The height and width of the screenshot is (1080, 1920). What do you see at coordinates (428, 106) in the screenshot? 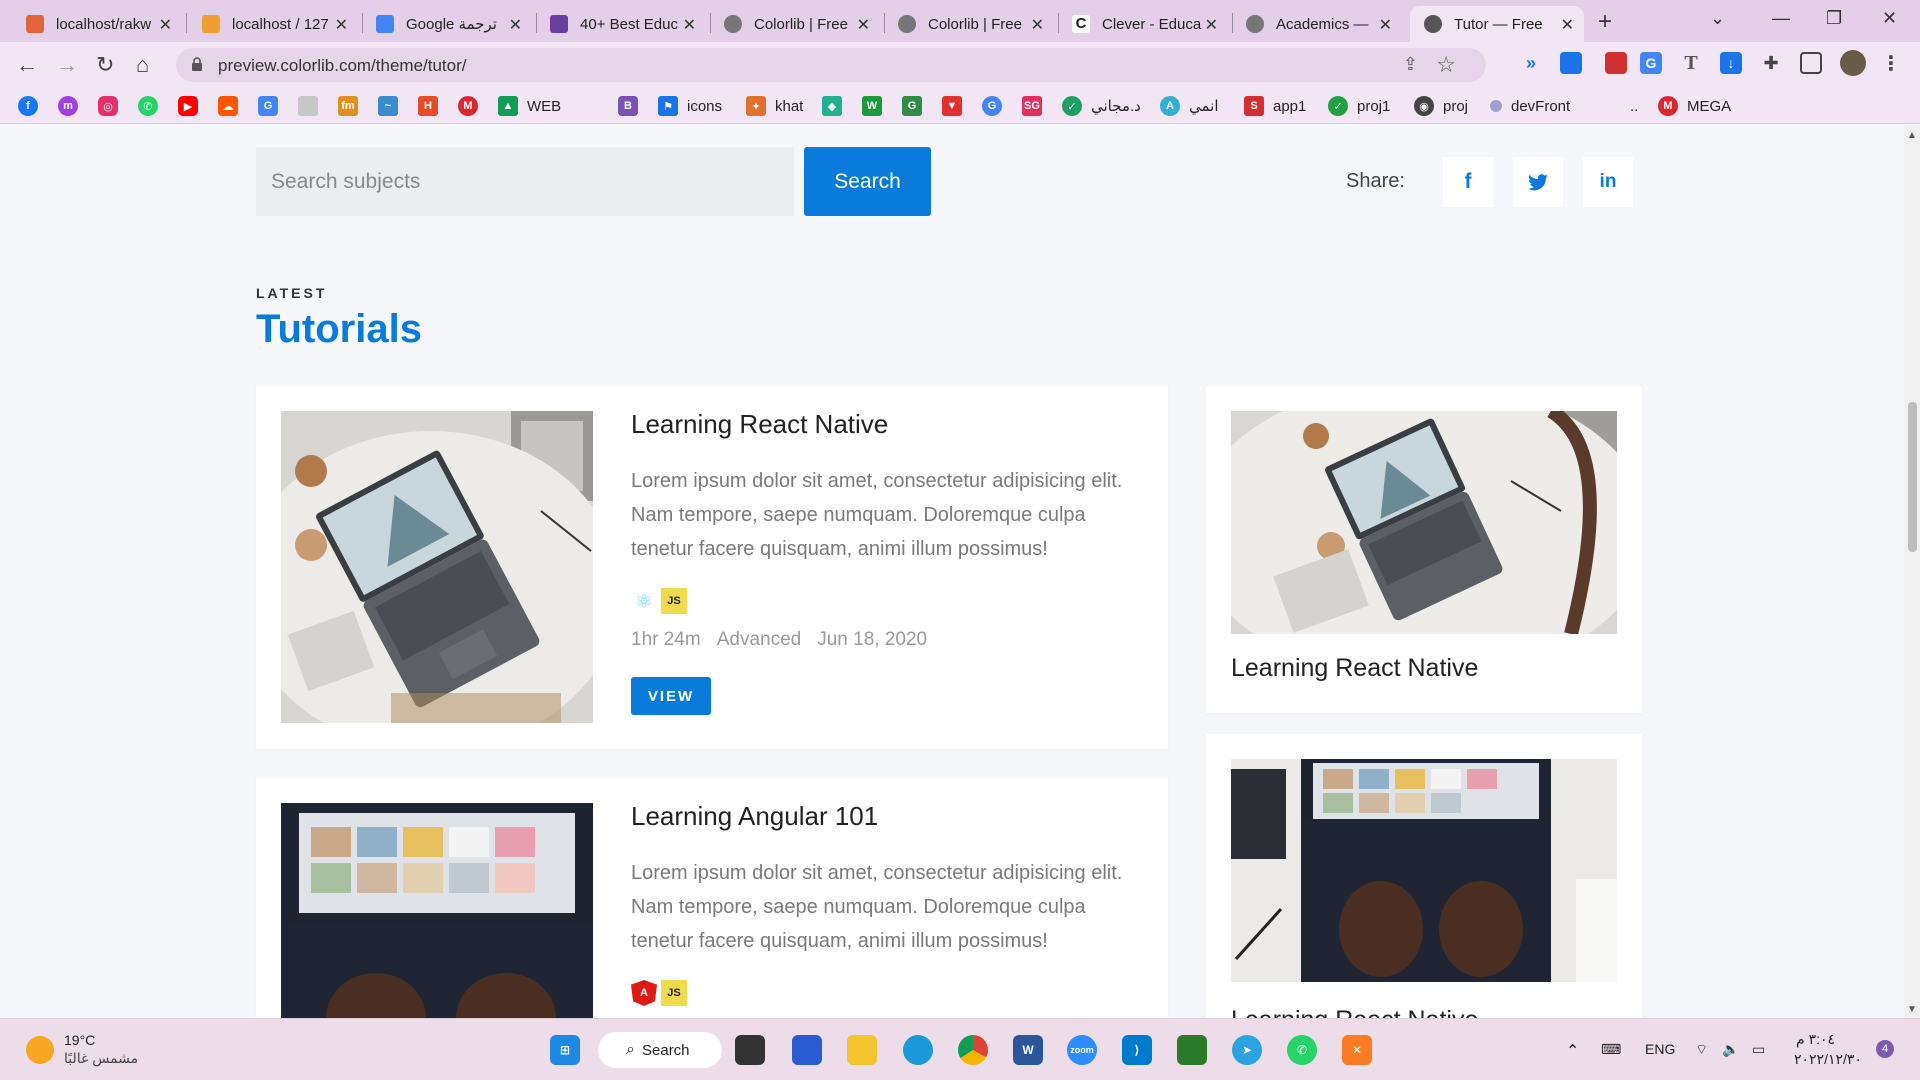
I see `bookmark-item: H` at bounding box center [428, 106].